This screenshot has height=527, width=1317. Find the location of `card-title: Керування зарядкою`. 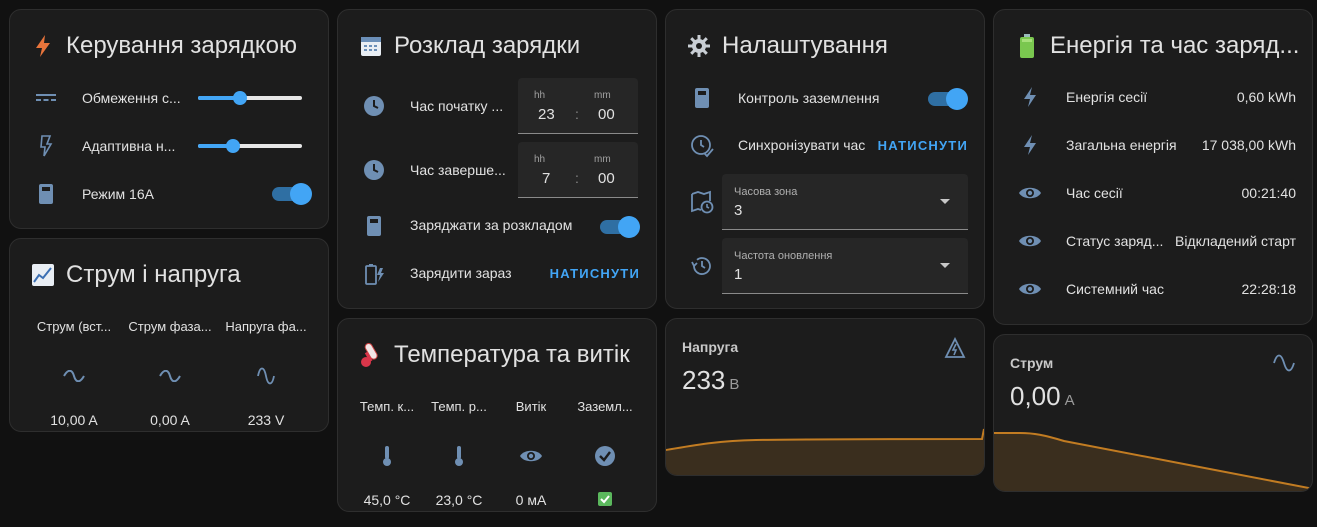

card-title: Керування зарядкою is located at coordinates (163, 46).